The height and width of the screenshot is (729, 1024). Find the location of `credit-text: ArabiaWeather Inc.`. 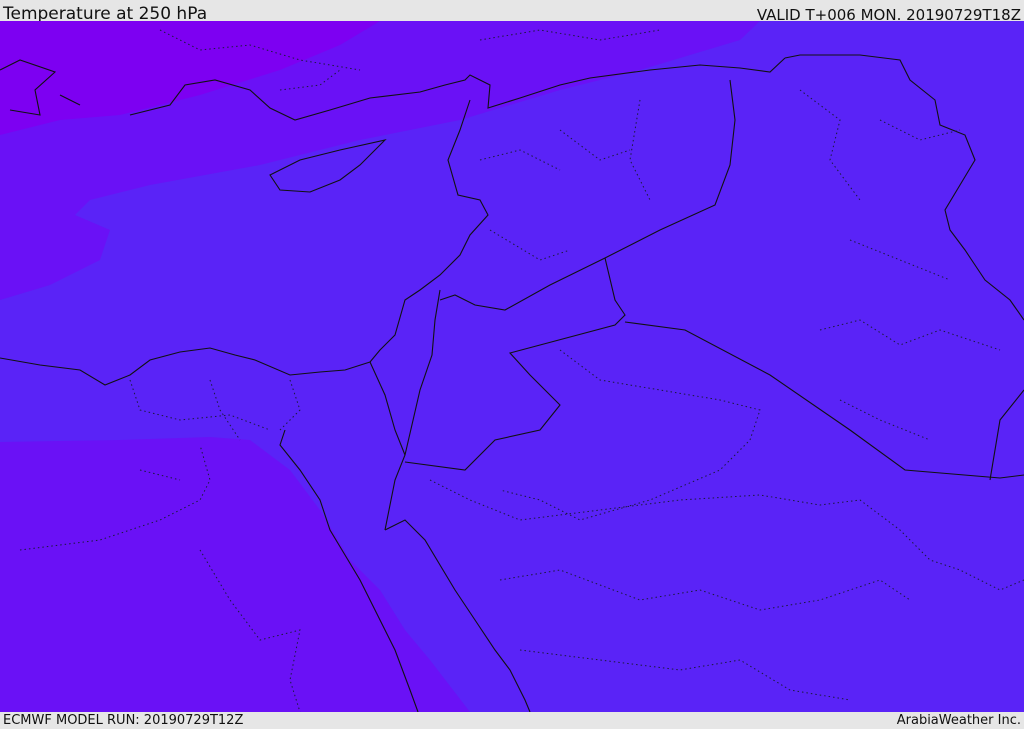

credit-text: ArabiaWeather Inc. is located at coordinates (958, 720).